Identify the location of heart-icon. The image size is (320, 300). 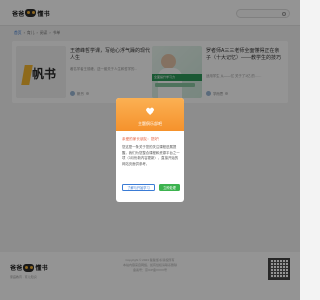
(150, 112).